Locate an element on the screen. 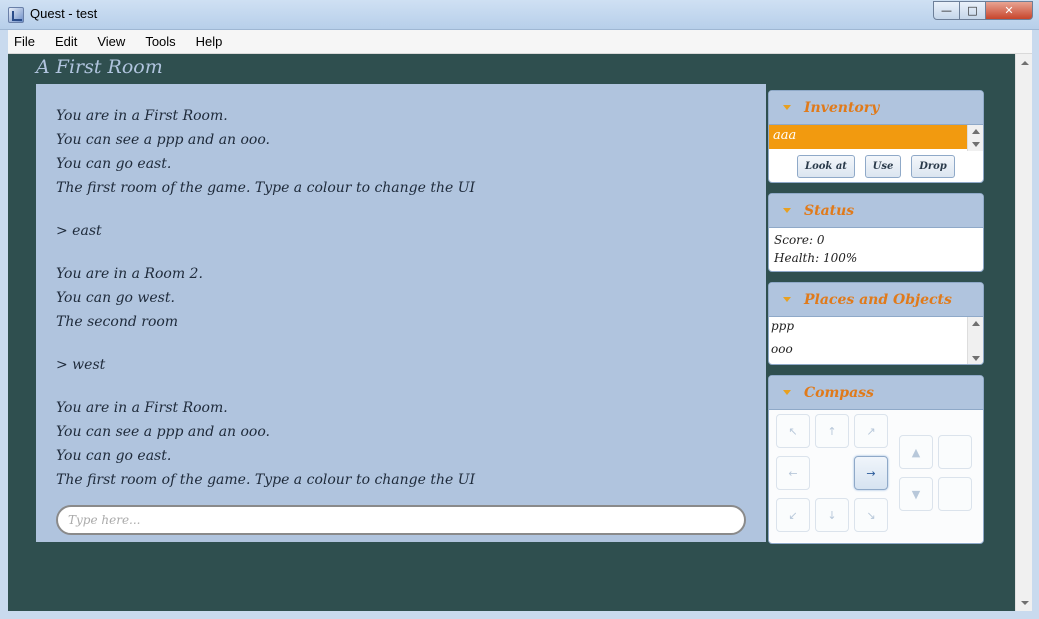  inventory-pane: Inventory aaa Look at Use Drop is located at coordinates (876, 136).